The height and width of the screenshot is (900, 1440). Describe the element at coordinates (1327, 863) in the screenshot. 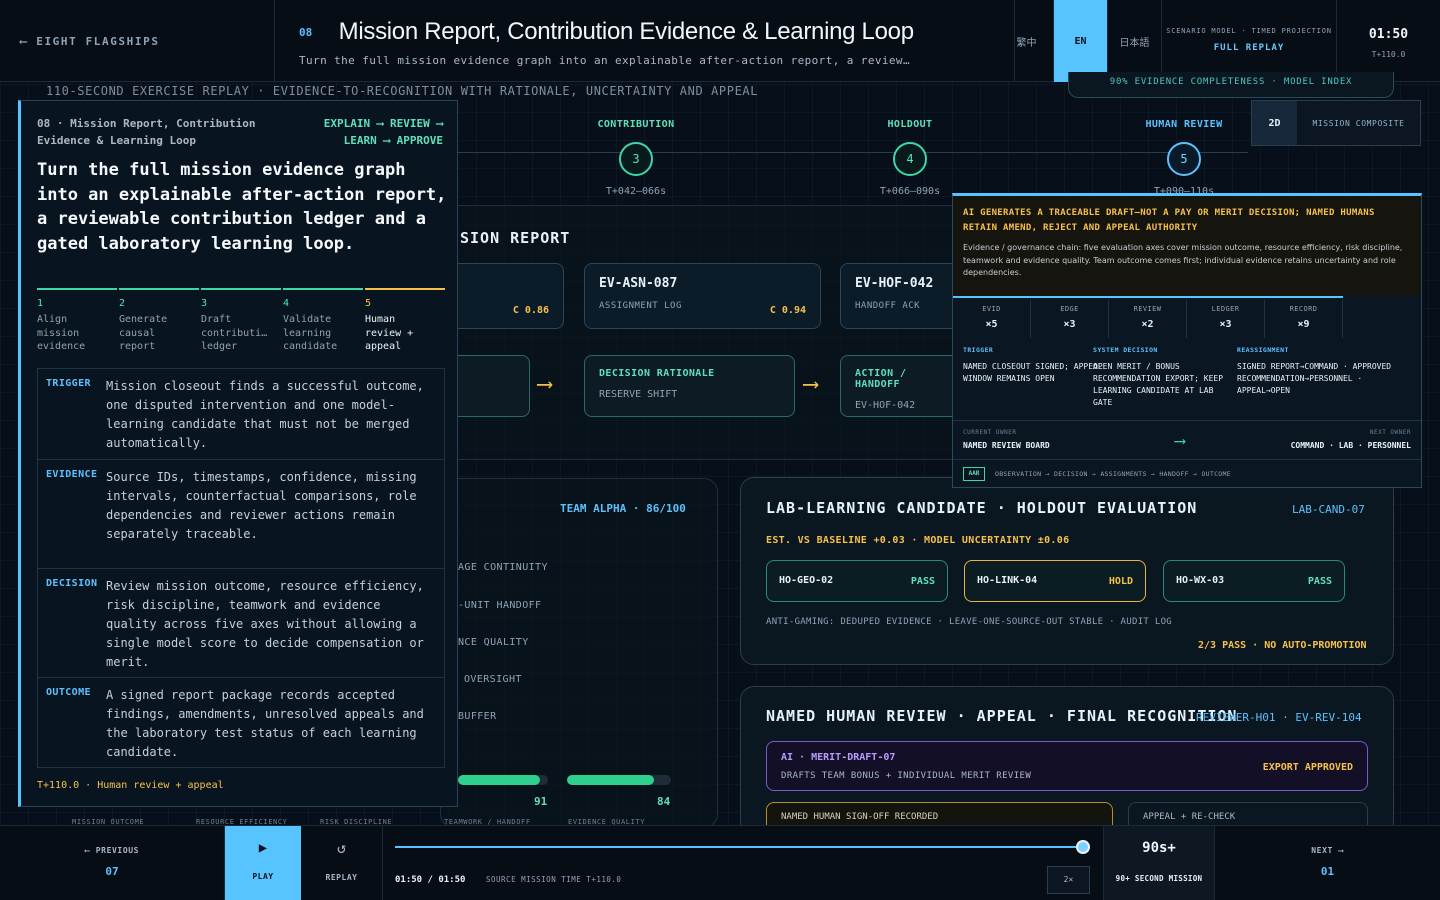

I see `next-button: NEXT ⟶ 01` at that location.